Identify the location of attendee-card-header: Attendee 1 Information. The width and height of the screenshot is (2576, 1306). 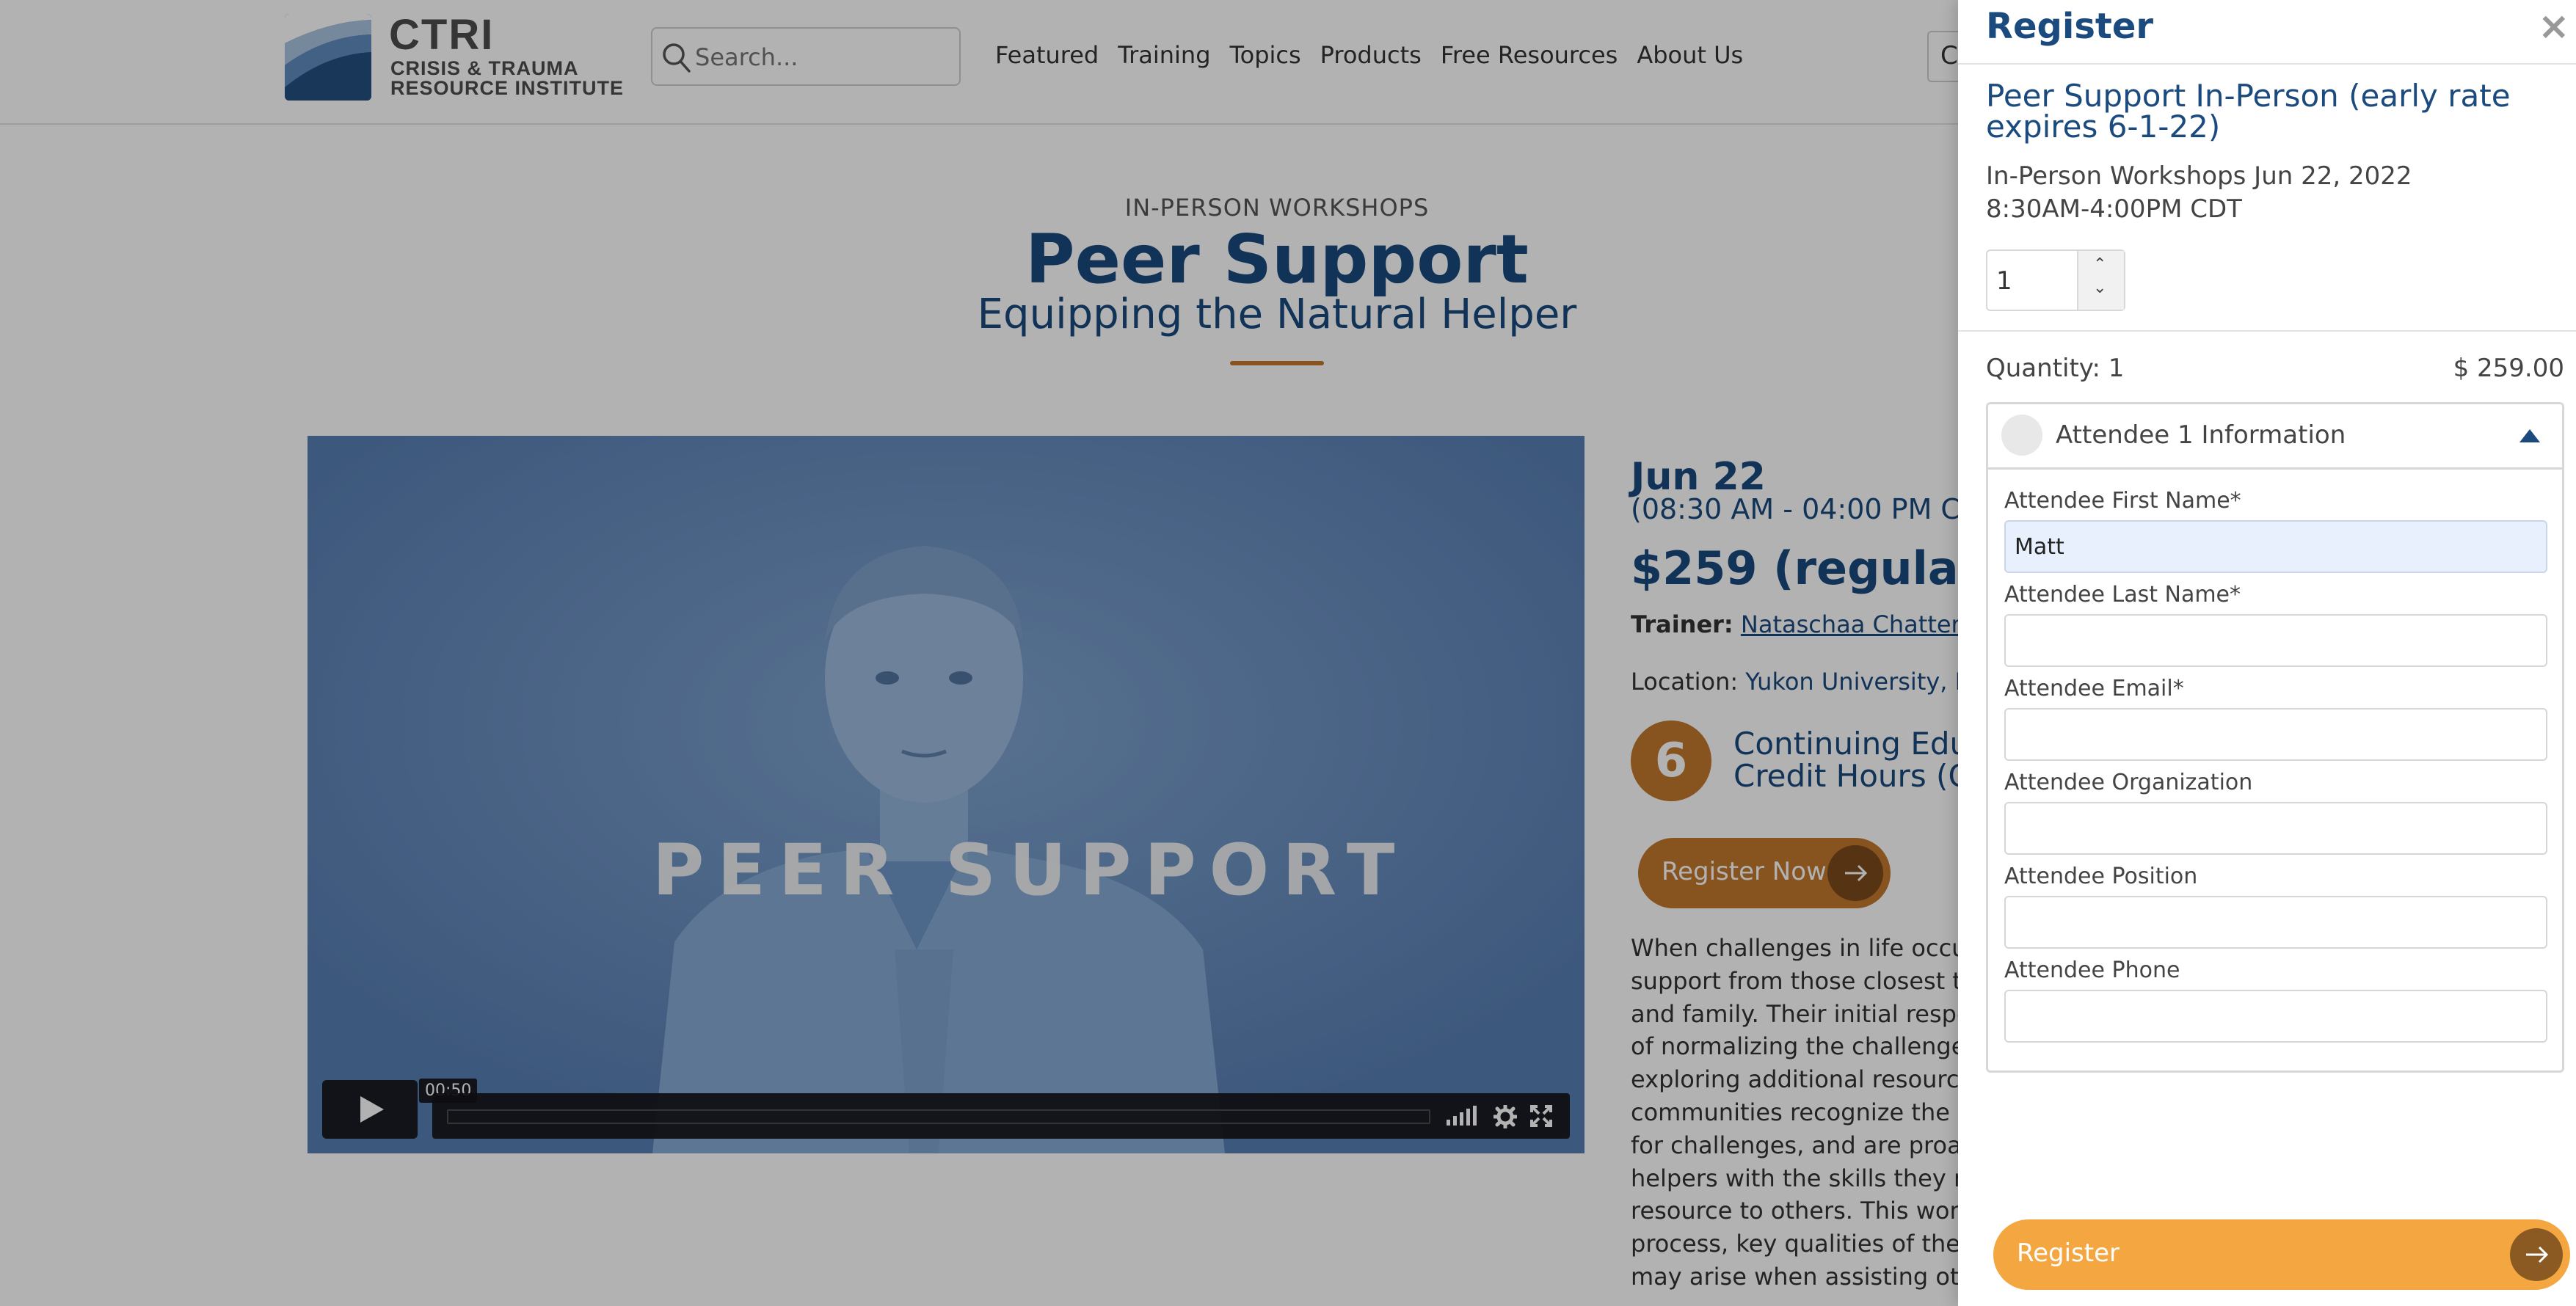
(2275, 437).